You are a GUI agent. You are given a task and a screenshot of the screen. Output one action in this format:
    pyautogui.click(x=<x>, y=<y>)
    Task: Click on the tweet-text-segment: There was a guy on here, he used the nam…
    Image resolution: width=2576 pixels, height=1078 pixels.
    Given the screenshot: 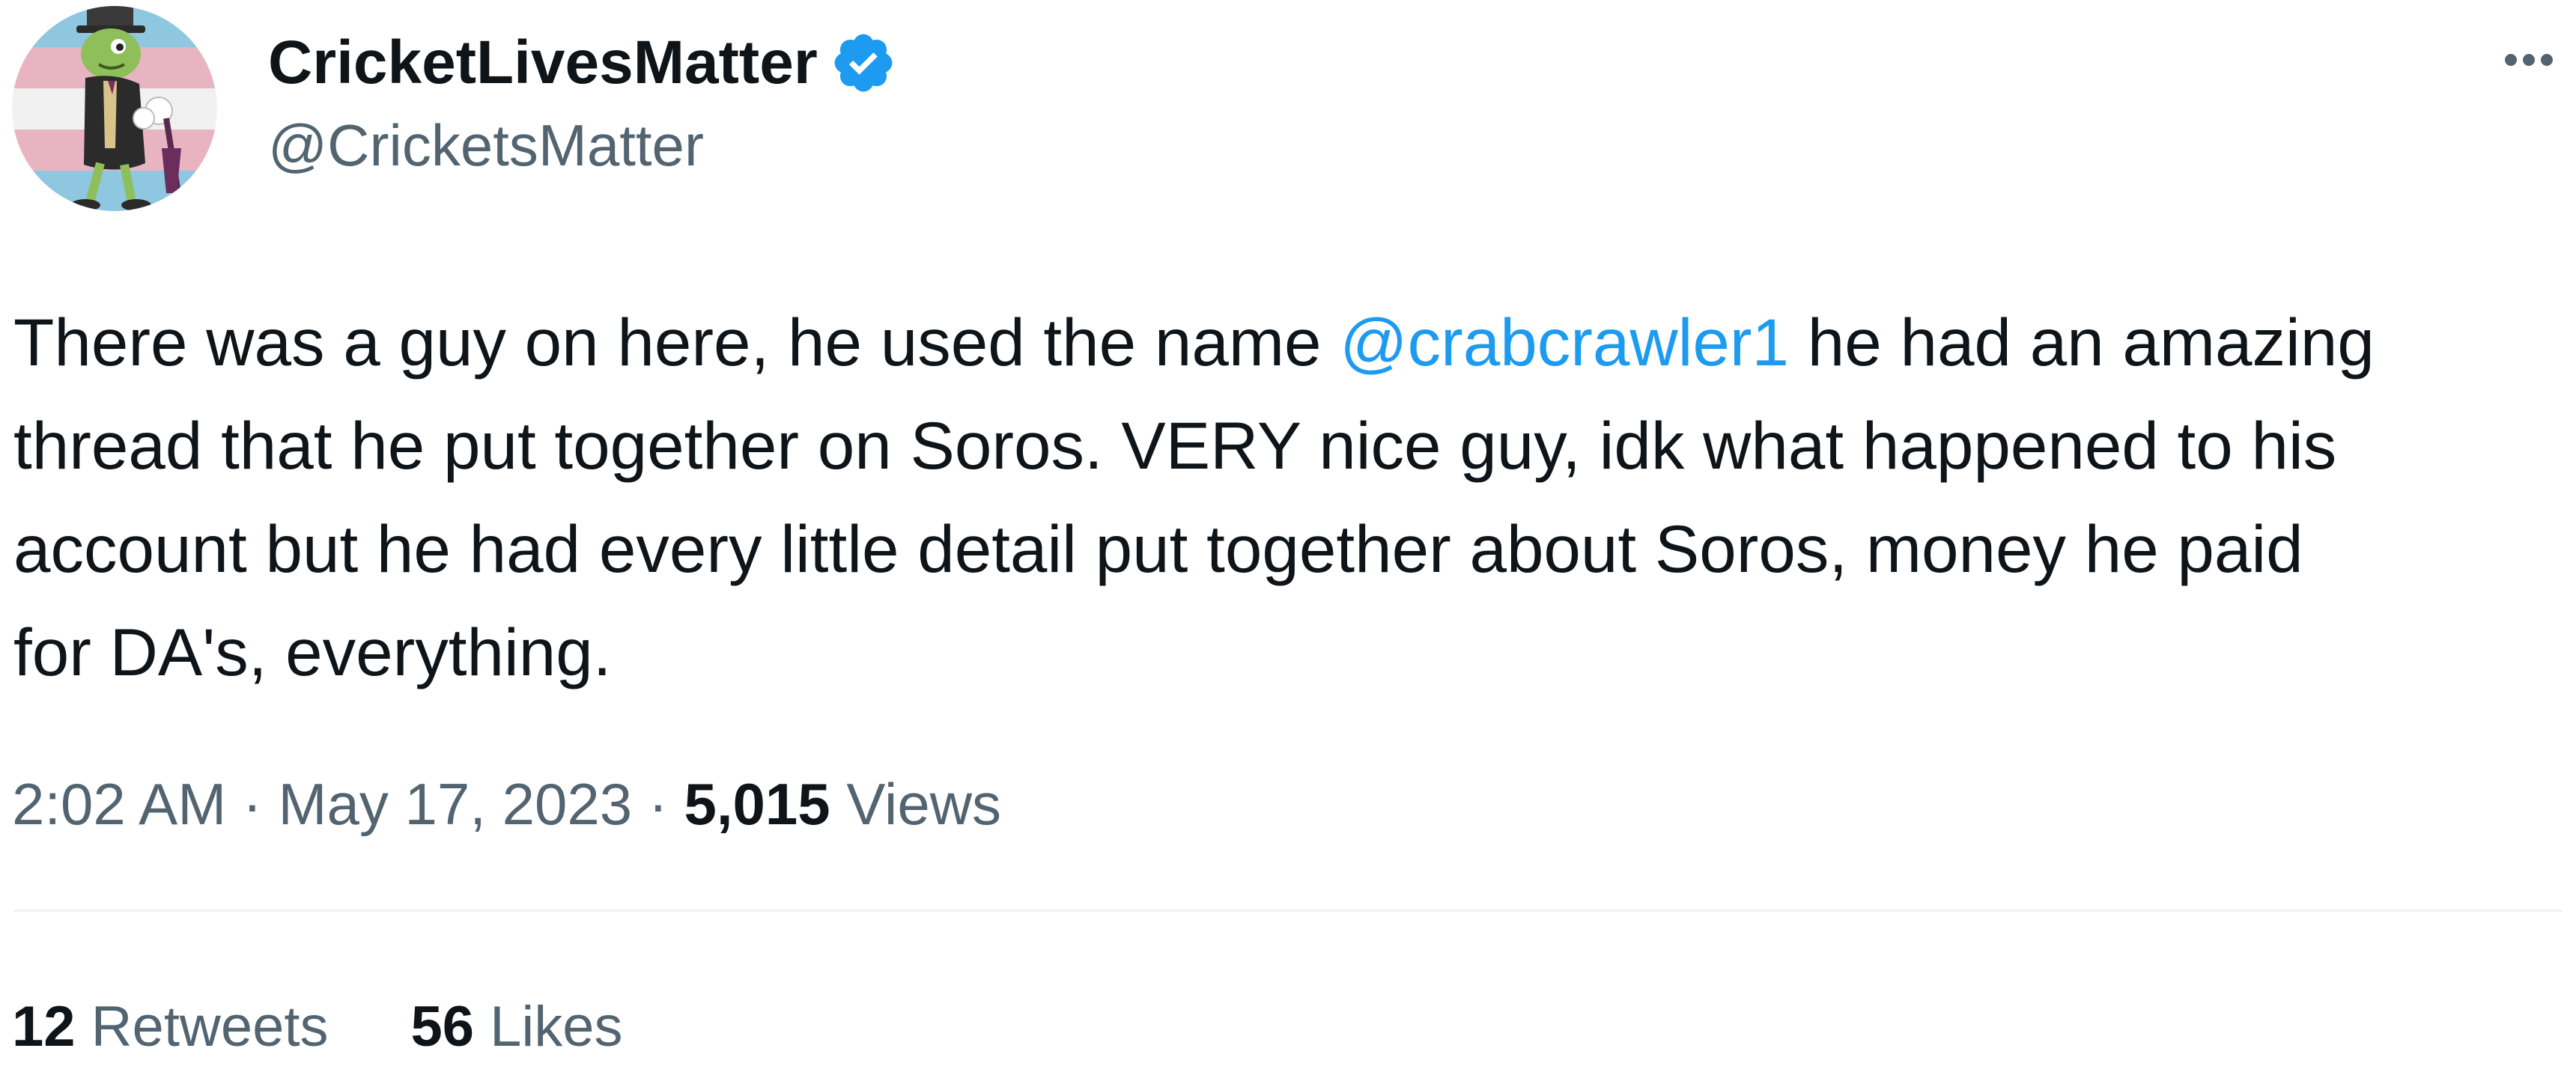 What is the action you would take?
    pyautogui.click(x=676, y=342)
    